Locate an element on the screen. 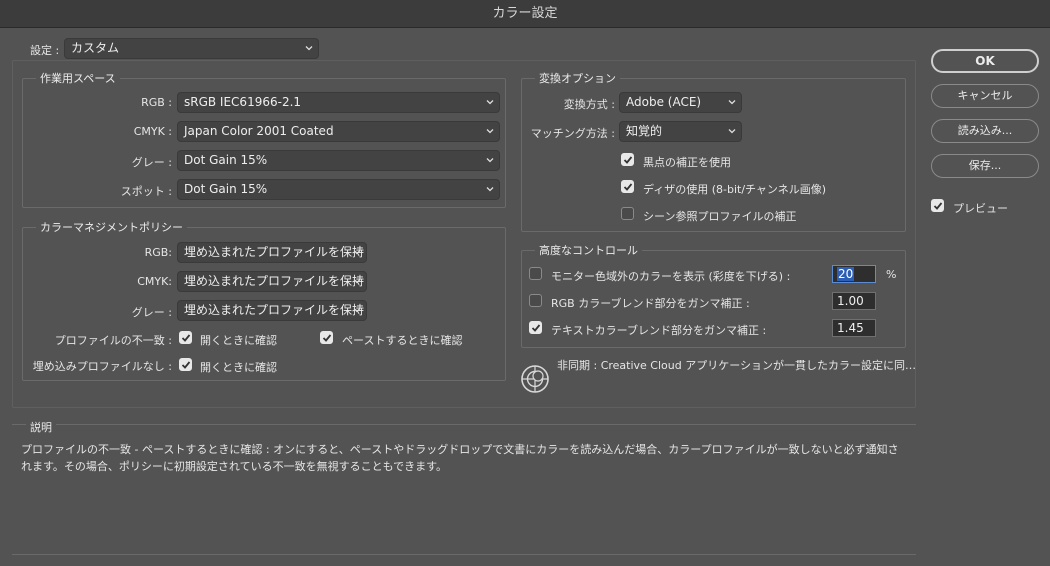  desaturate-checkbox is located at coordinates (535, 273).